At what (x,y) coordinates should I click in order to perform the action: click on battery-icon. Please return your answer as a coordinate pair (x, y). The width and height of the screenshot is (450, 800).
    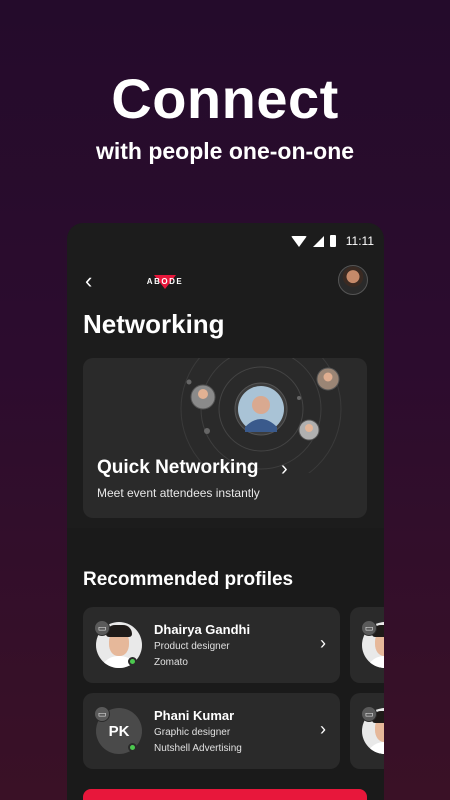
    Looking at the image, I should click on (332, 241).